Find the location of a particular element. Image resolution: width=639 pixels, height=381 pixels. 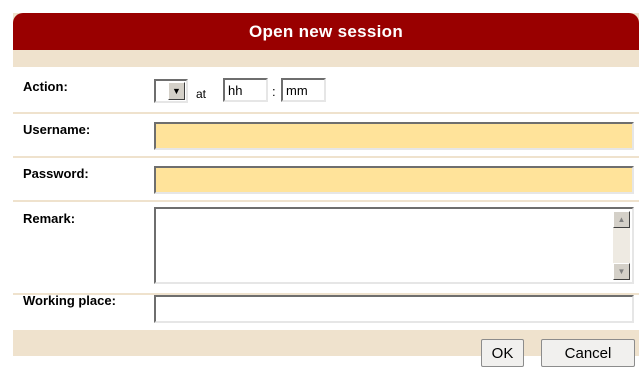

username-input is located at coordinates (394, 136).